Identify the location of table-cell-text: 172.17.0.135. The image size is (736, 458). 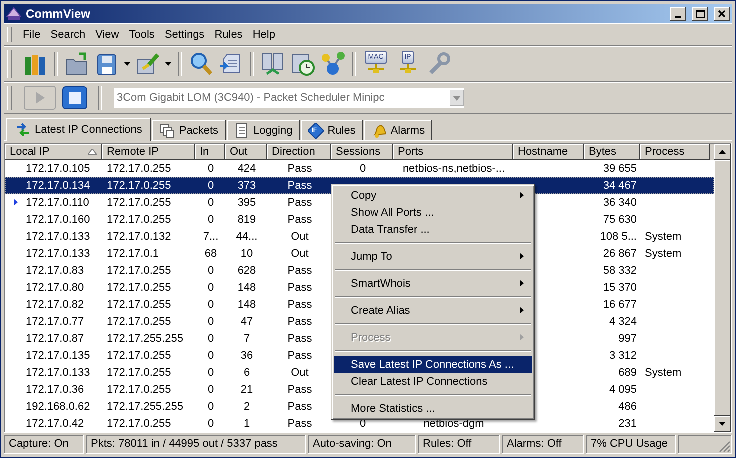
(59, 356).